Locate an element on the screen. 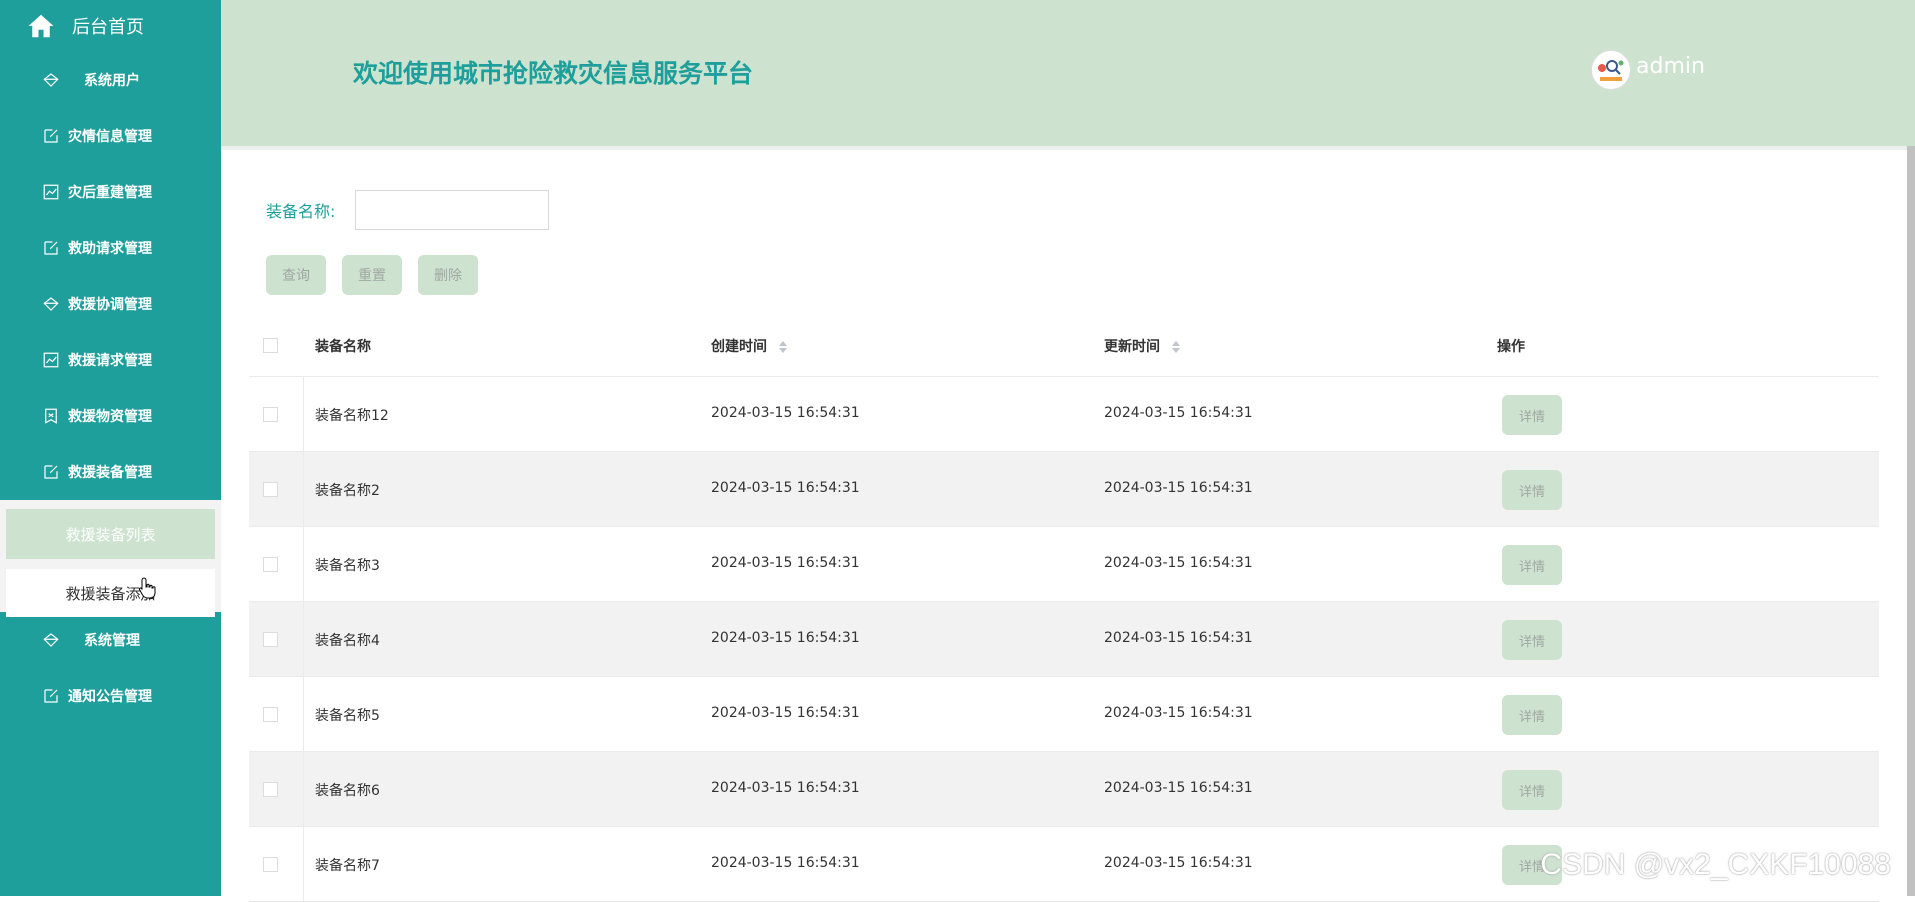  sidebar-item-disaster-info: 灾情信息管理 is located at coordinates (110, 136).